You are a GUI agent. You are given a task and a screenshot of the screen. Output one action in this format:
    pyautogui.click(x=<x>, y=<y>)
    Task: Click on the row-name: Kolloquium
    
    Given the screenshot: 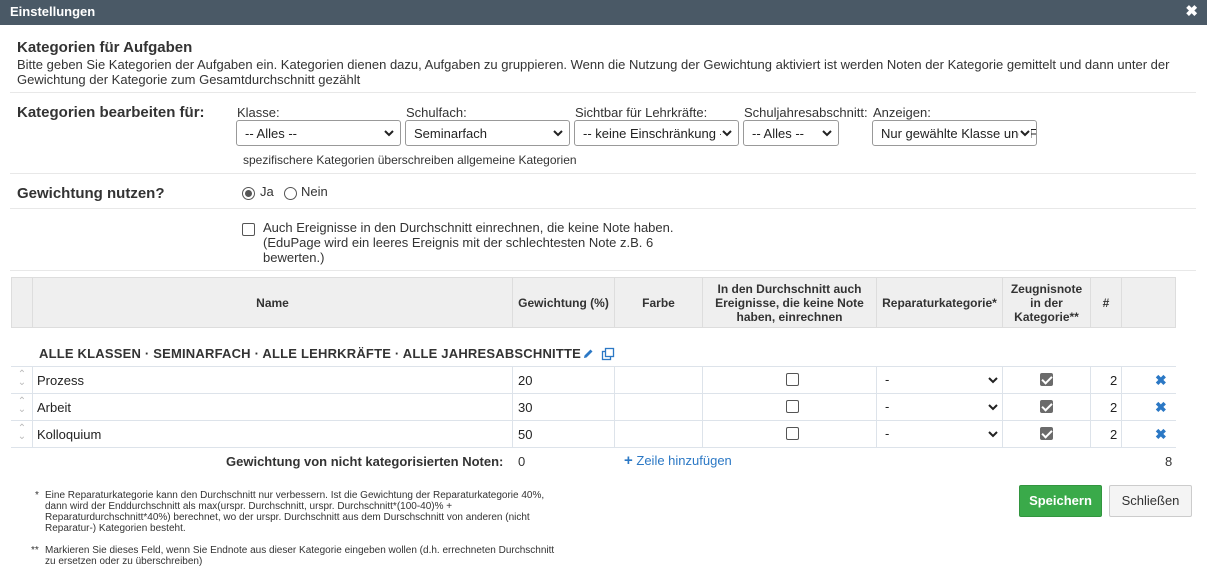 What is the action you would take?
    pyautogui.click(x=69, y=434)
    